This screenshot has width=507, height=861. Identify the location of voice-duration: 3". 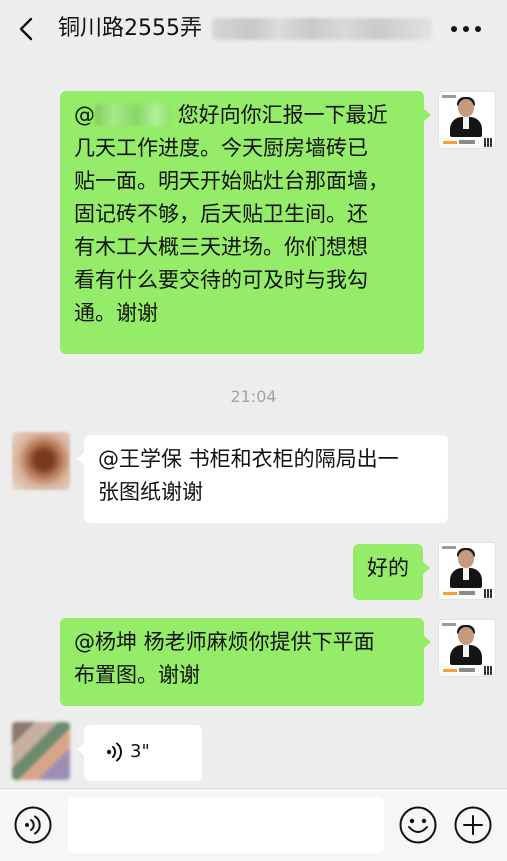
(140, 751).